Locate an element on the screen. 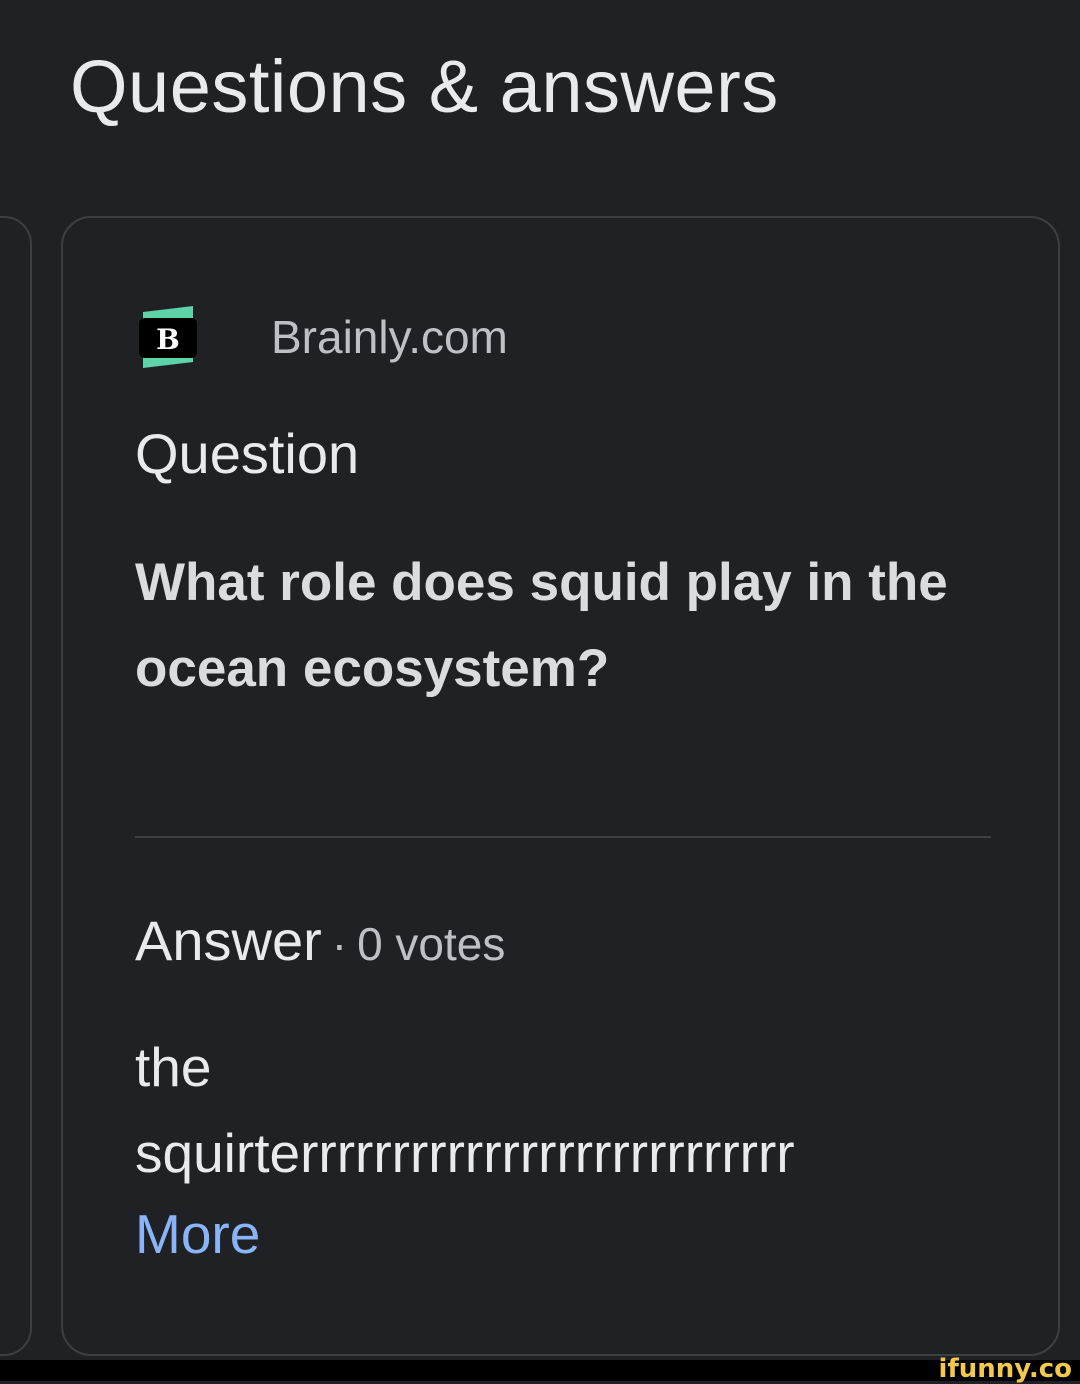 Image resolution: width=1080 pixels, height=1384 pixels. divider is located at coordinates (563, 837).